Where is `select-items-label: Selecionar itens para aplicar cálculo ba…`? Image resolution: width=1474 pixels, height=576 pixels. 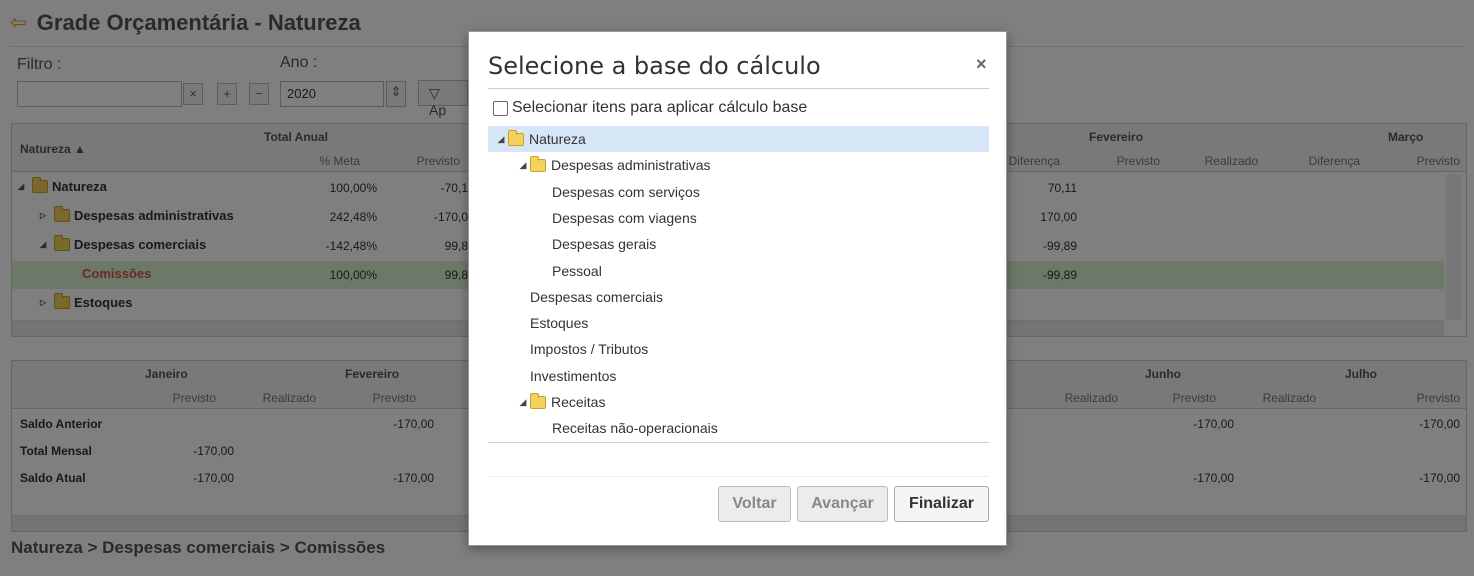
select-items-label: Selecionar itens para aplicar cálculo ba… is located at coordinates (660, 107).